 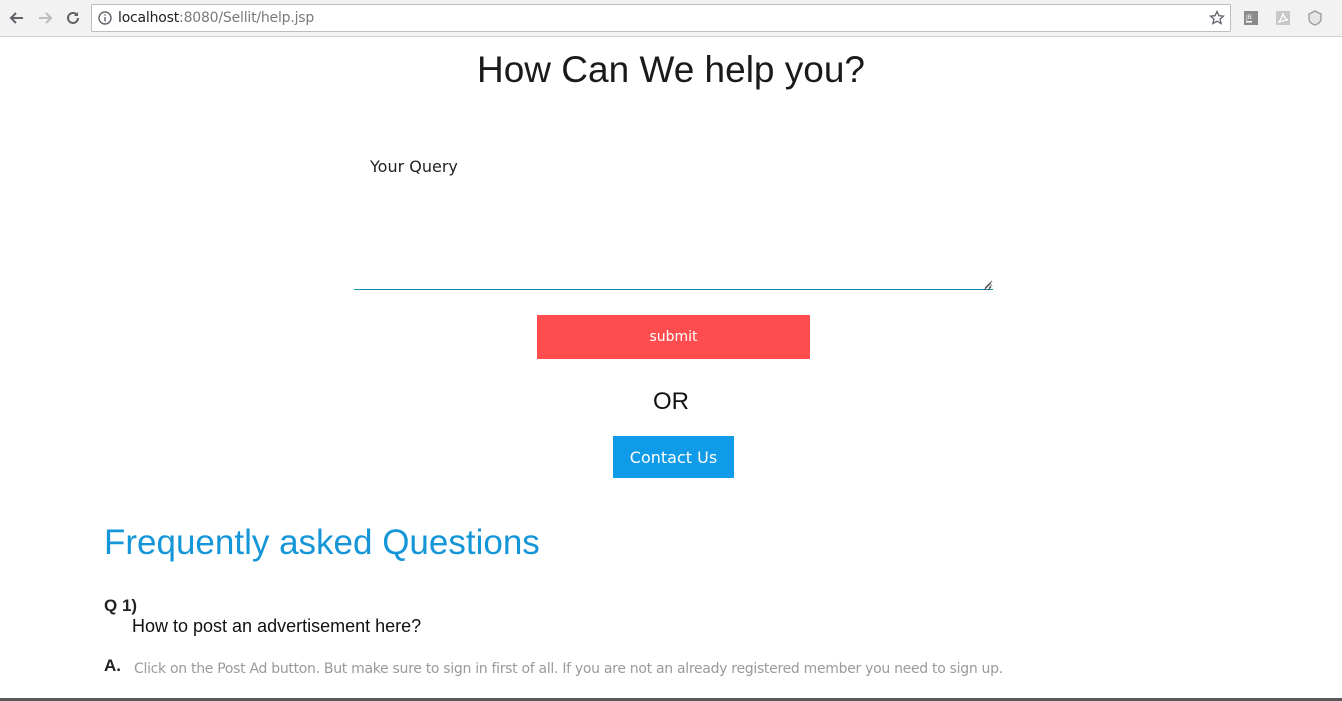 I want to click on faq-heading: Frequently asked Questions, so click(x=322, y=542).